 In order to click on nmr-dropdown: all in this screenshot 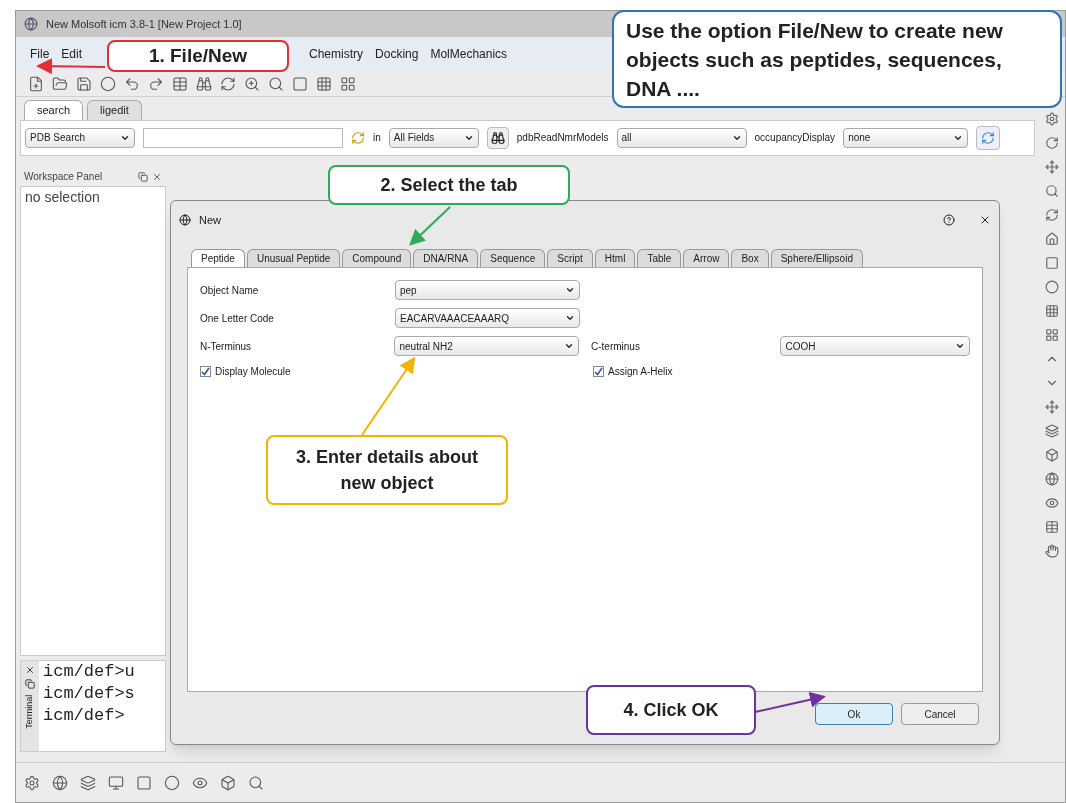, I will do `click(681, 137)`.